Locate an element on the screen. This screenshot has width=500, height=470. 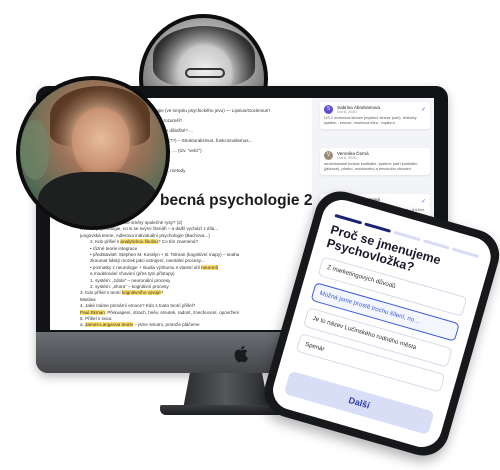
profile-photo-smiling-woman is located at coordinates (93, 153).